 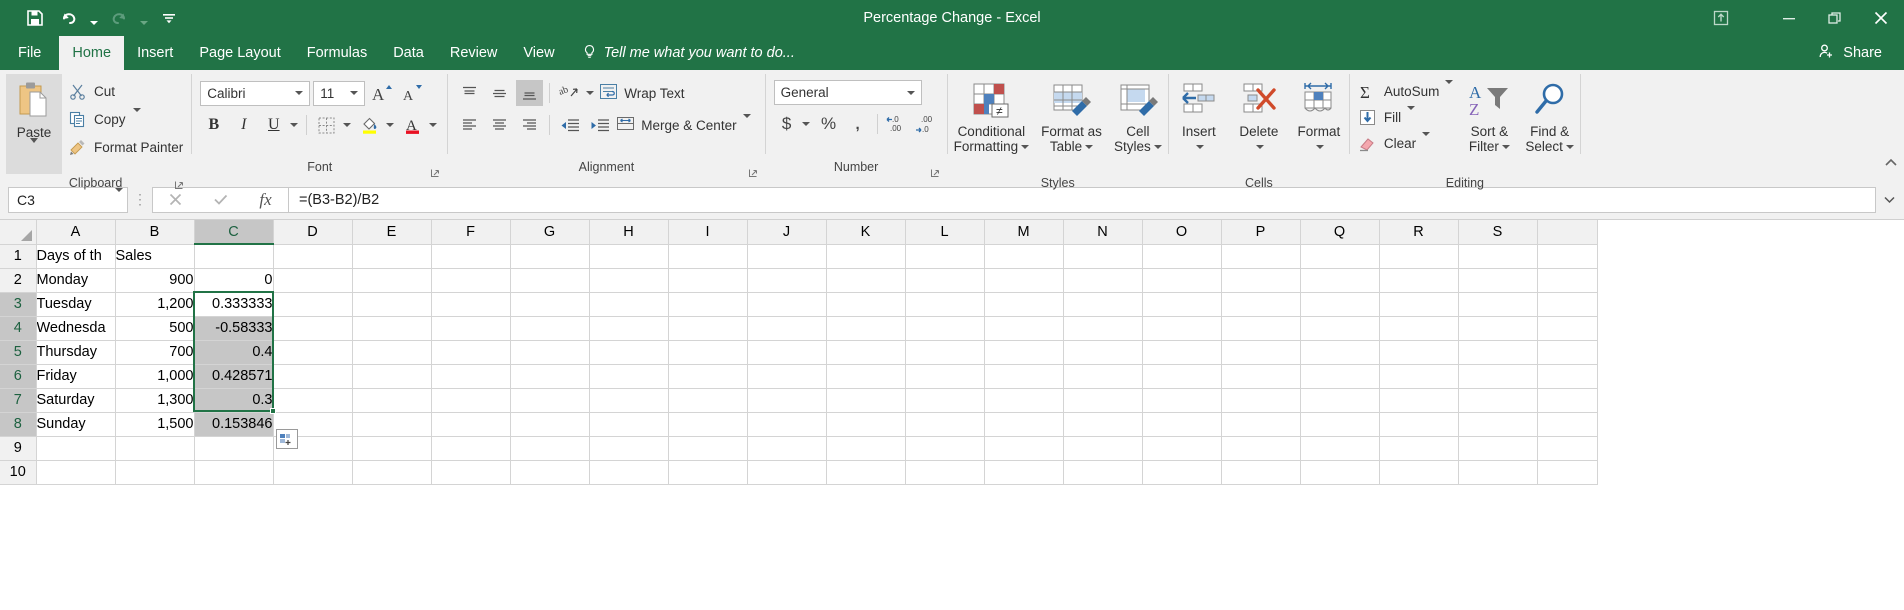 I want to click on share-button: Share, so click(x=1850, y=53).